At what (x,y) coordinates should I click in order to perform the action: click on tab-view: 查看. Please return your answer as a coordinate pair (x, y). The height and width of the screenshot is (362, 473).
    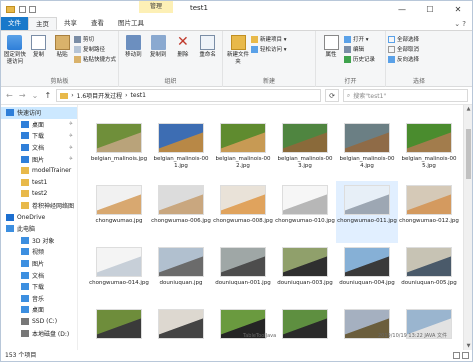
    Looking at the image, I should click on (97, 23).